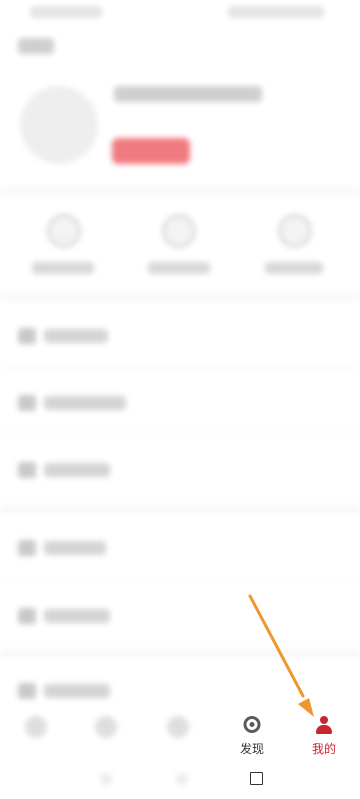  What do you see at coordinates (324, 725) in the screenshot?
I see `person-icon` at bounding box center [324, 725].